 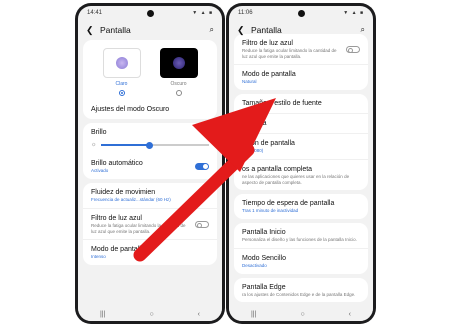 I want to click on screen-zoom-title: pantalla, so click(x=254, y=123).